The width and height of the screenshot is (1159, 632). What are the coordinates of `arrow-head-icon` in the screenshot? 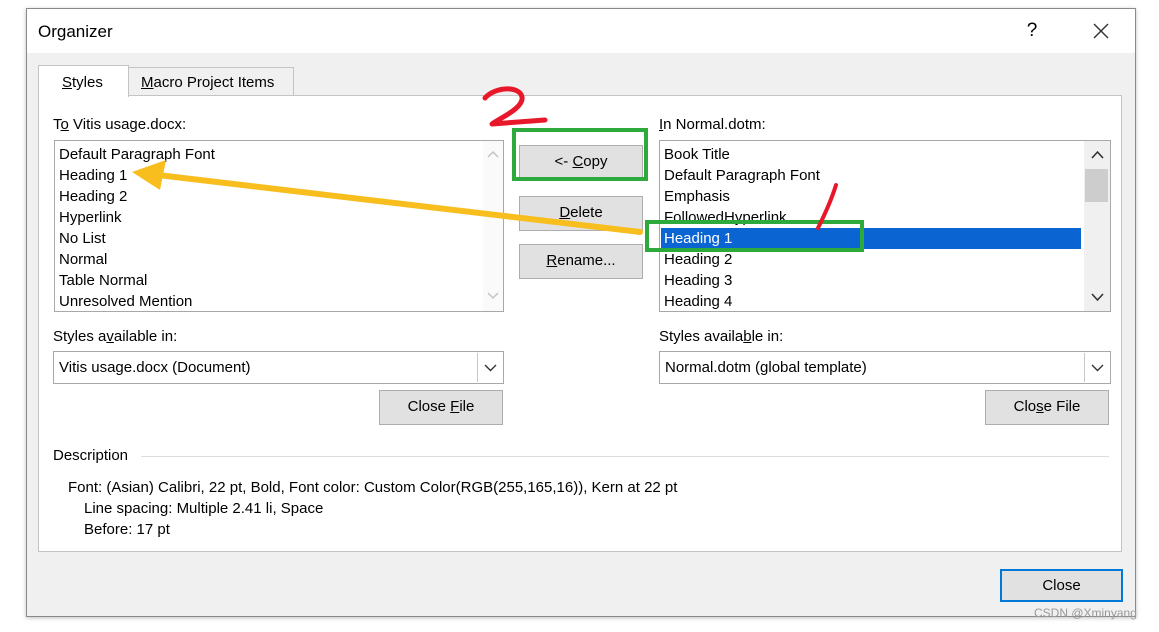 It's located at (149, 175).